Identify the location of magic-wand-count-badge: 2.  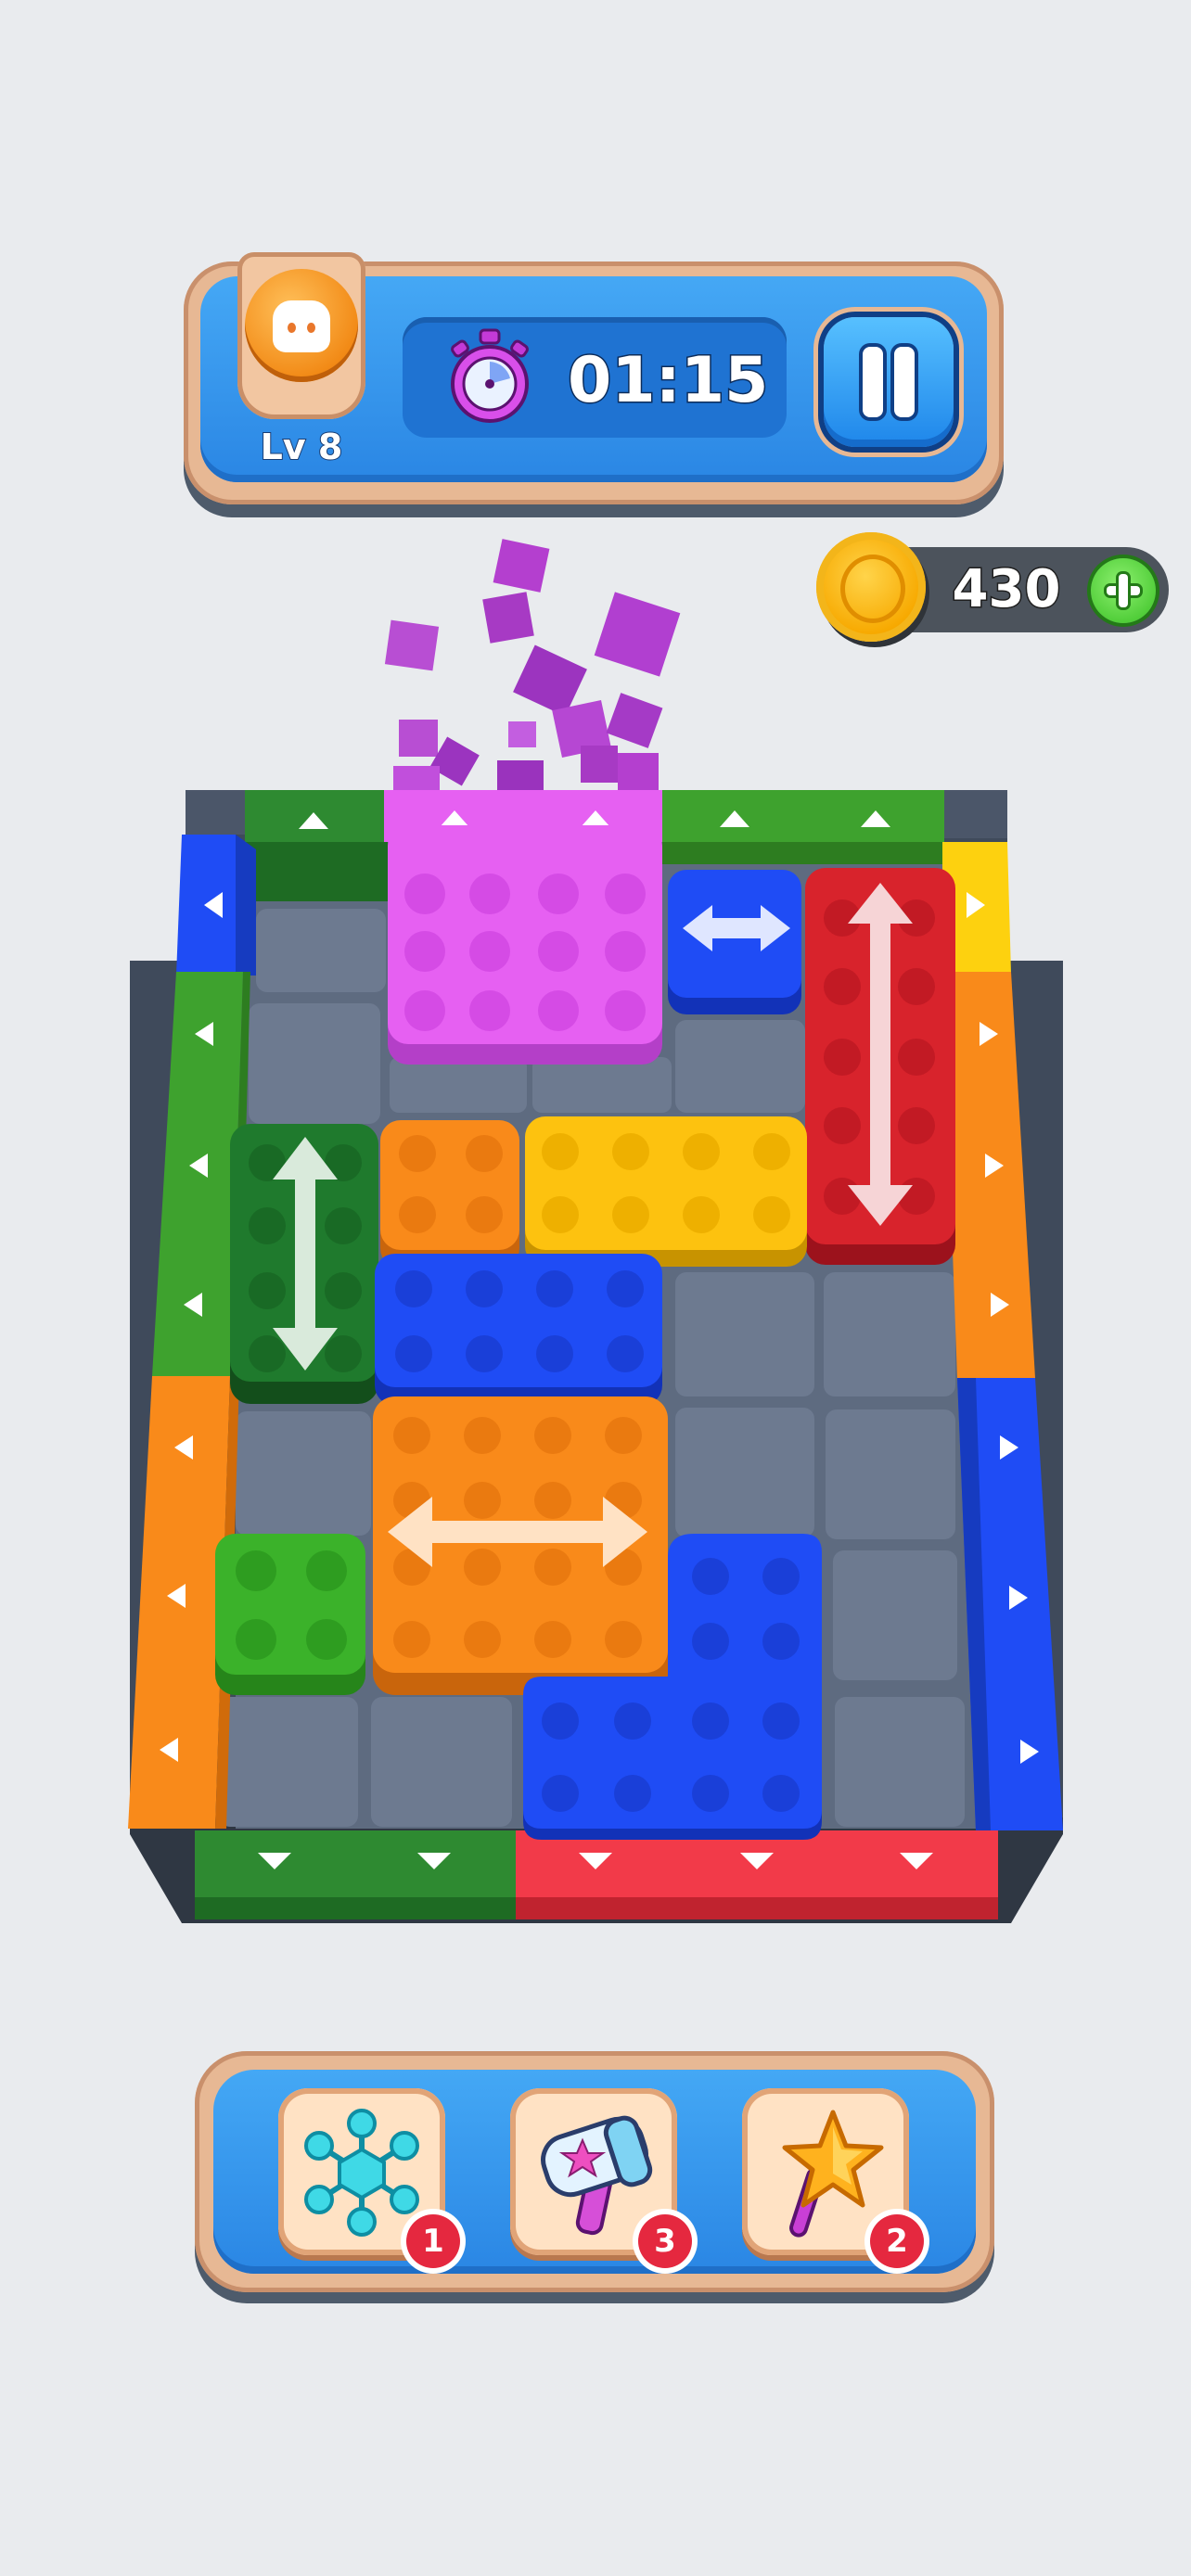
(897, 2241).